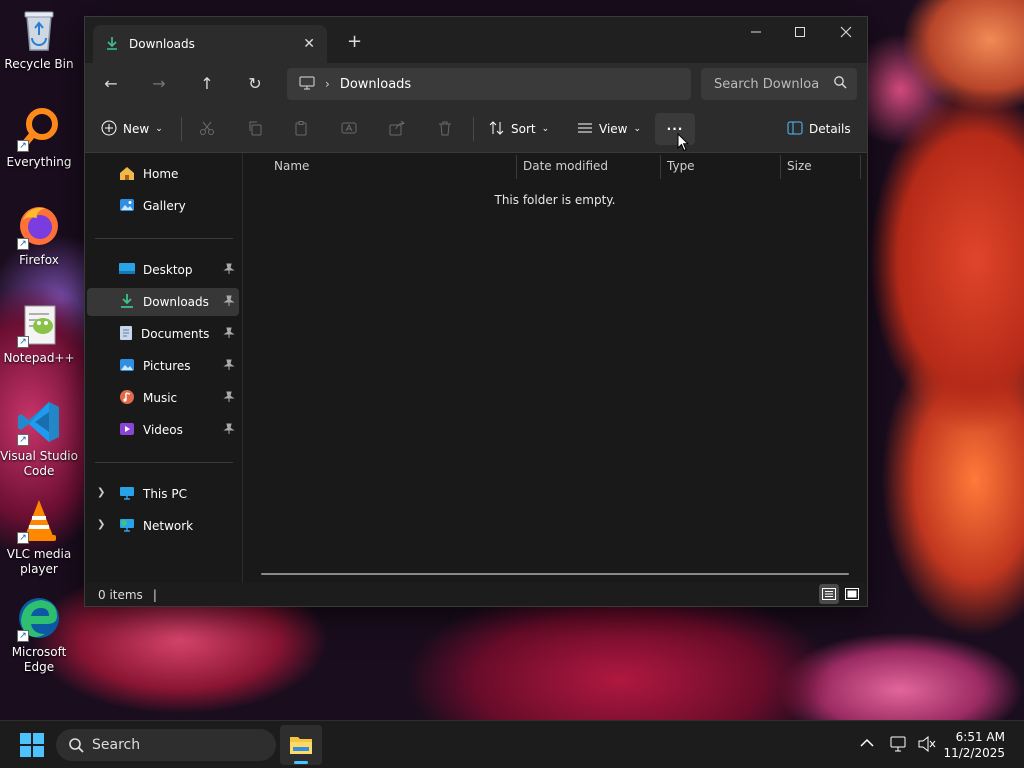 The width and height of the screenshot is (1024, 768). I want to click on desktop-icon-everything: ↗ Everything, so click(39, 137).